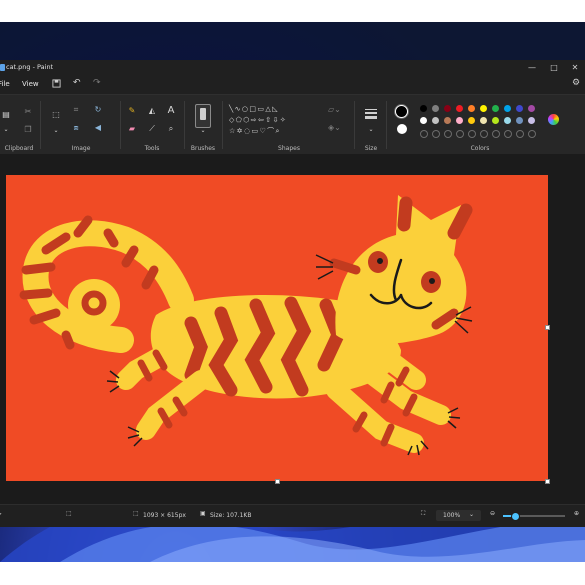  What do you see at coordinates (553, 119) in the screenshot?
I see `edit-colors-icon` at bounding box center [553, 119].